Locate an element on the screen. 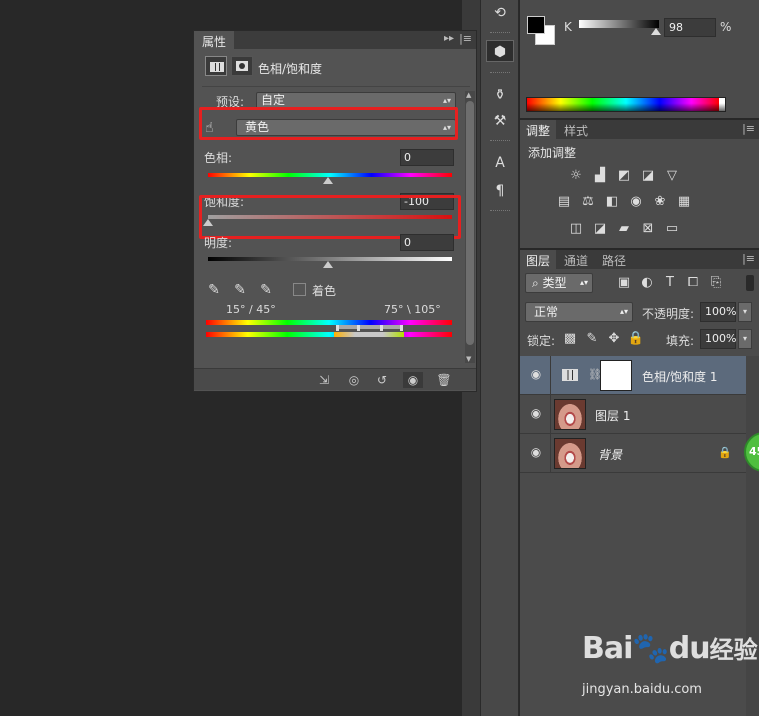  view-previous-icon: ◎ is located at coordinates (354, 380).